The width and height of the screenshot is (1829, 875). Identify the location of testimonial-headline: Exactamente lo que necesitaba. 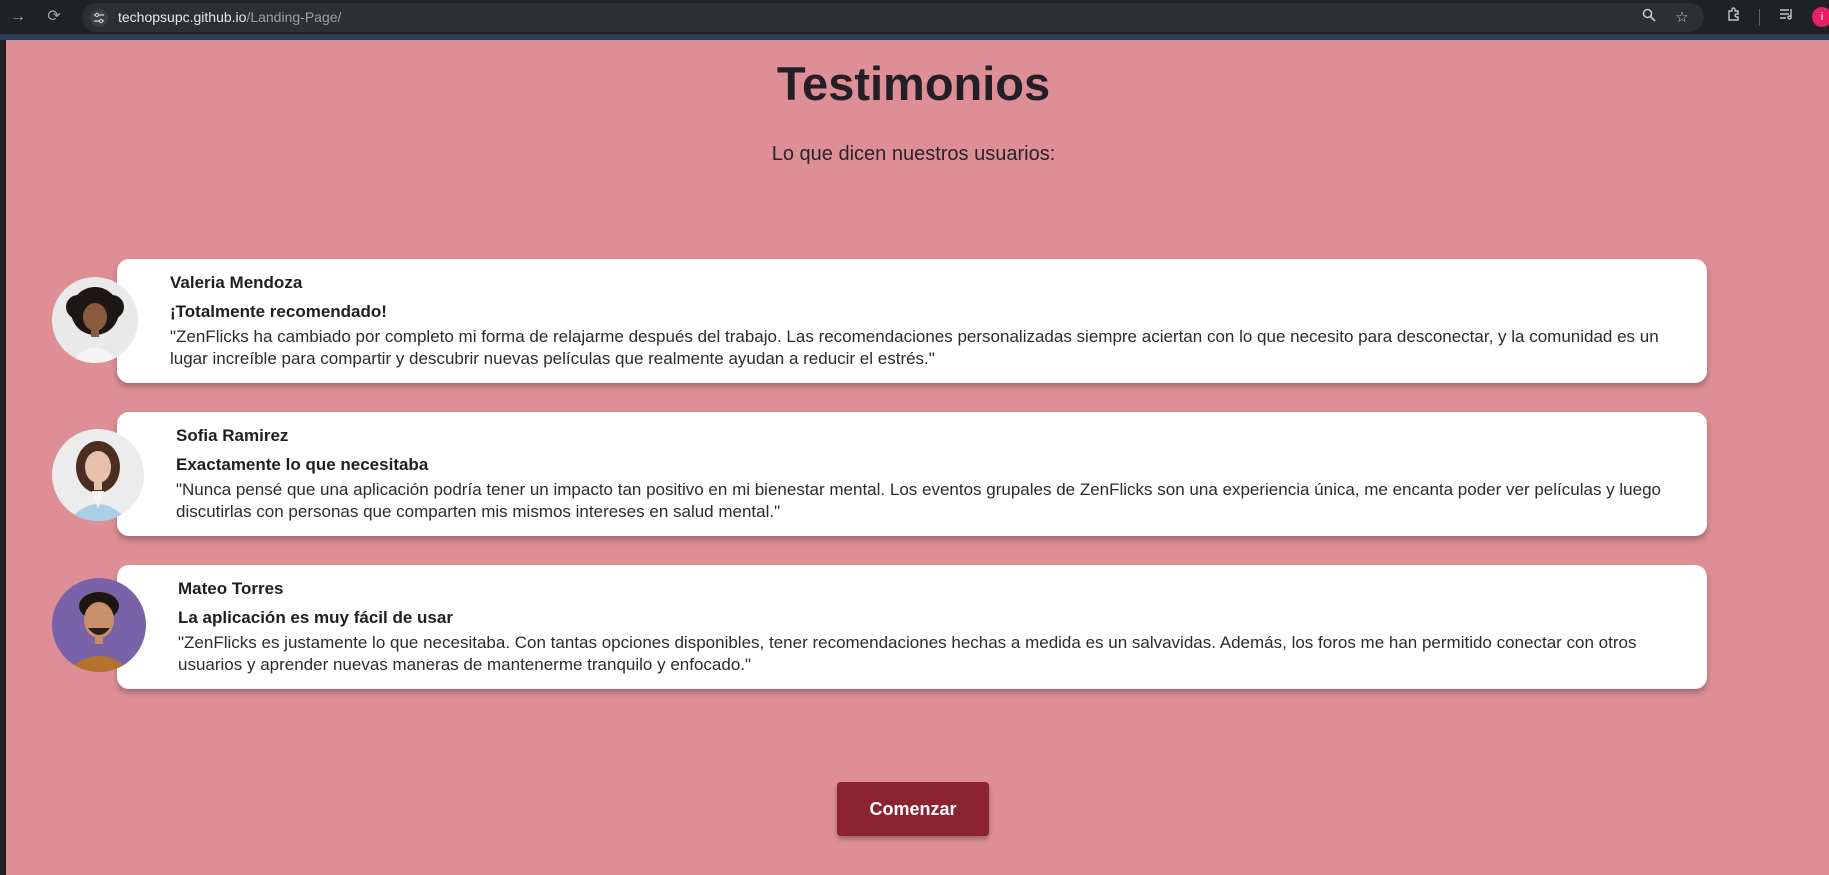
(302, 464).